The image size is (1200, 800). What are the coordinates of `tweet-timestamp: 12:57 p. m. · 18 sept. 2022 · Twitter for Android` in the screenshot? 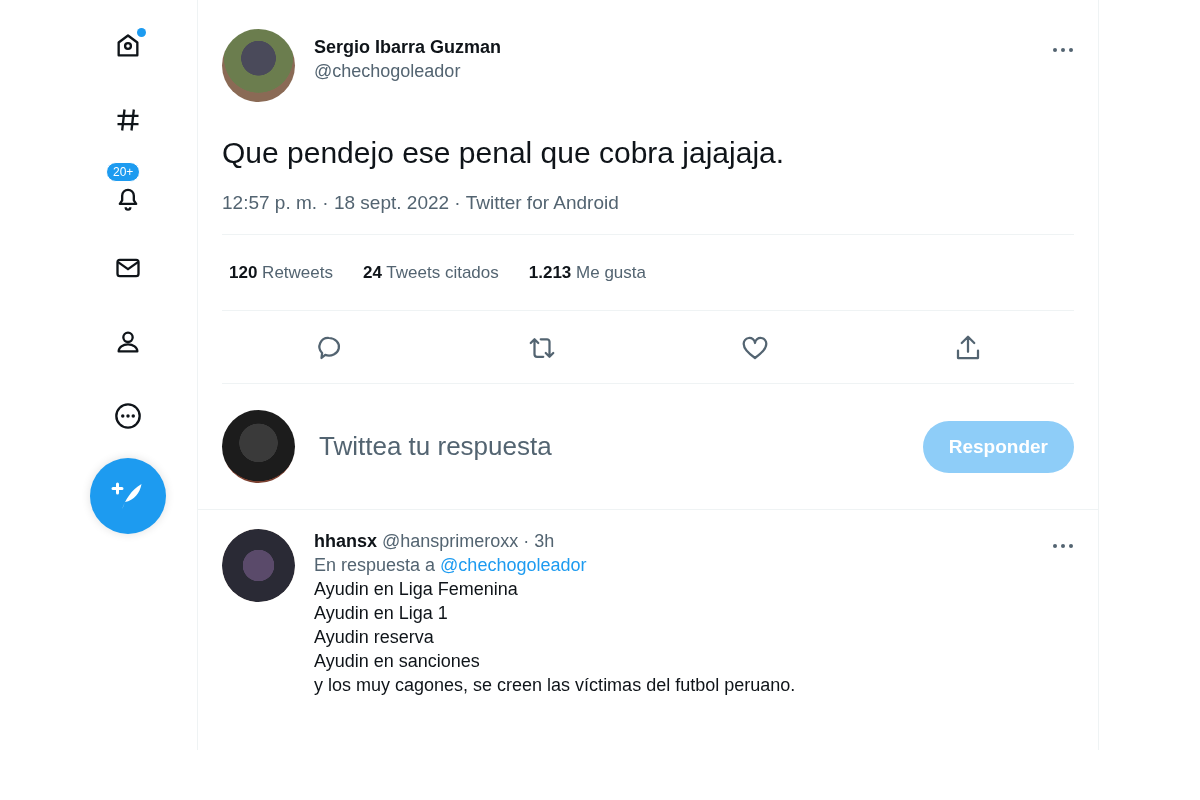 It's located at (420, 202).